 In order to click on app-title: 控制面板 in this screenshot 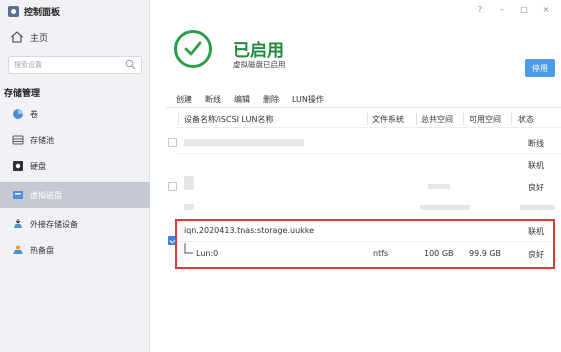, I will do `click(34, 11)`.